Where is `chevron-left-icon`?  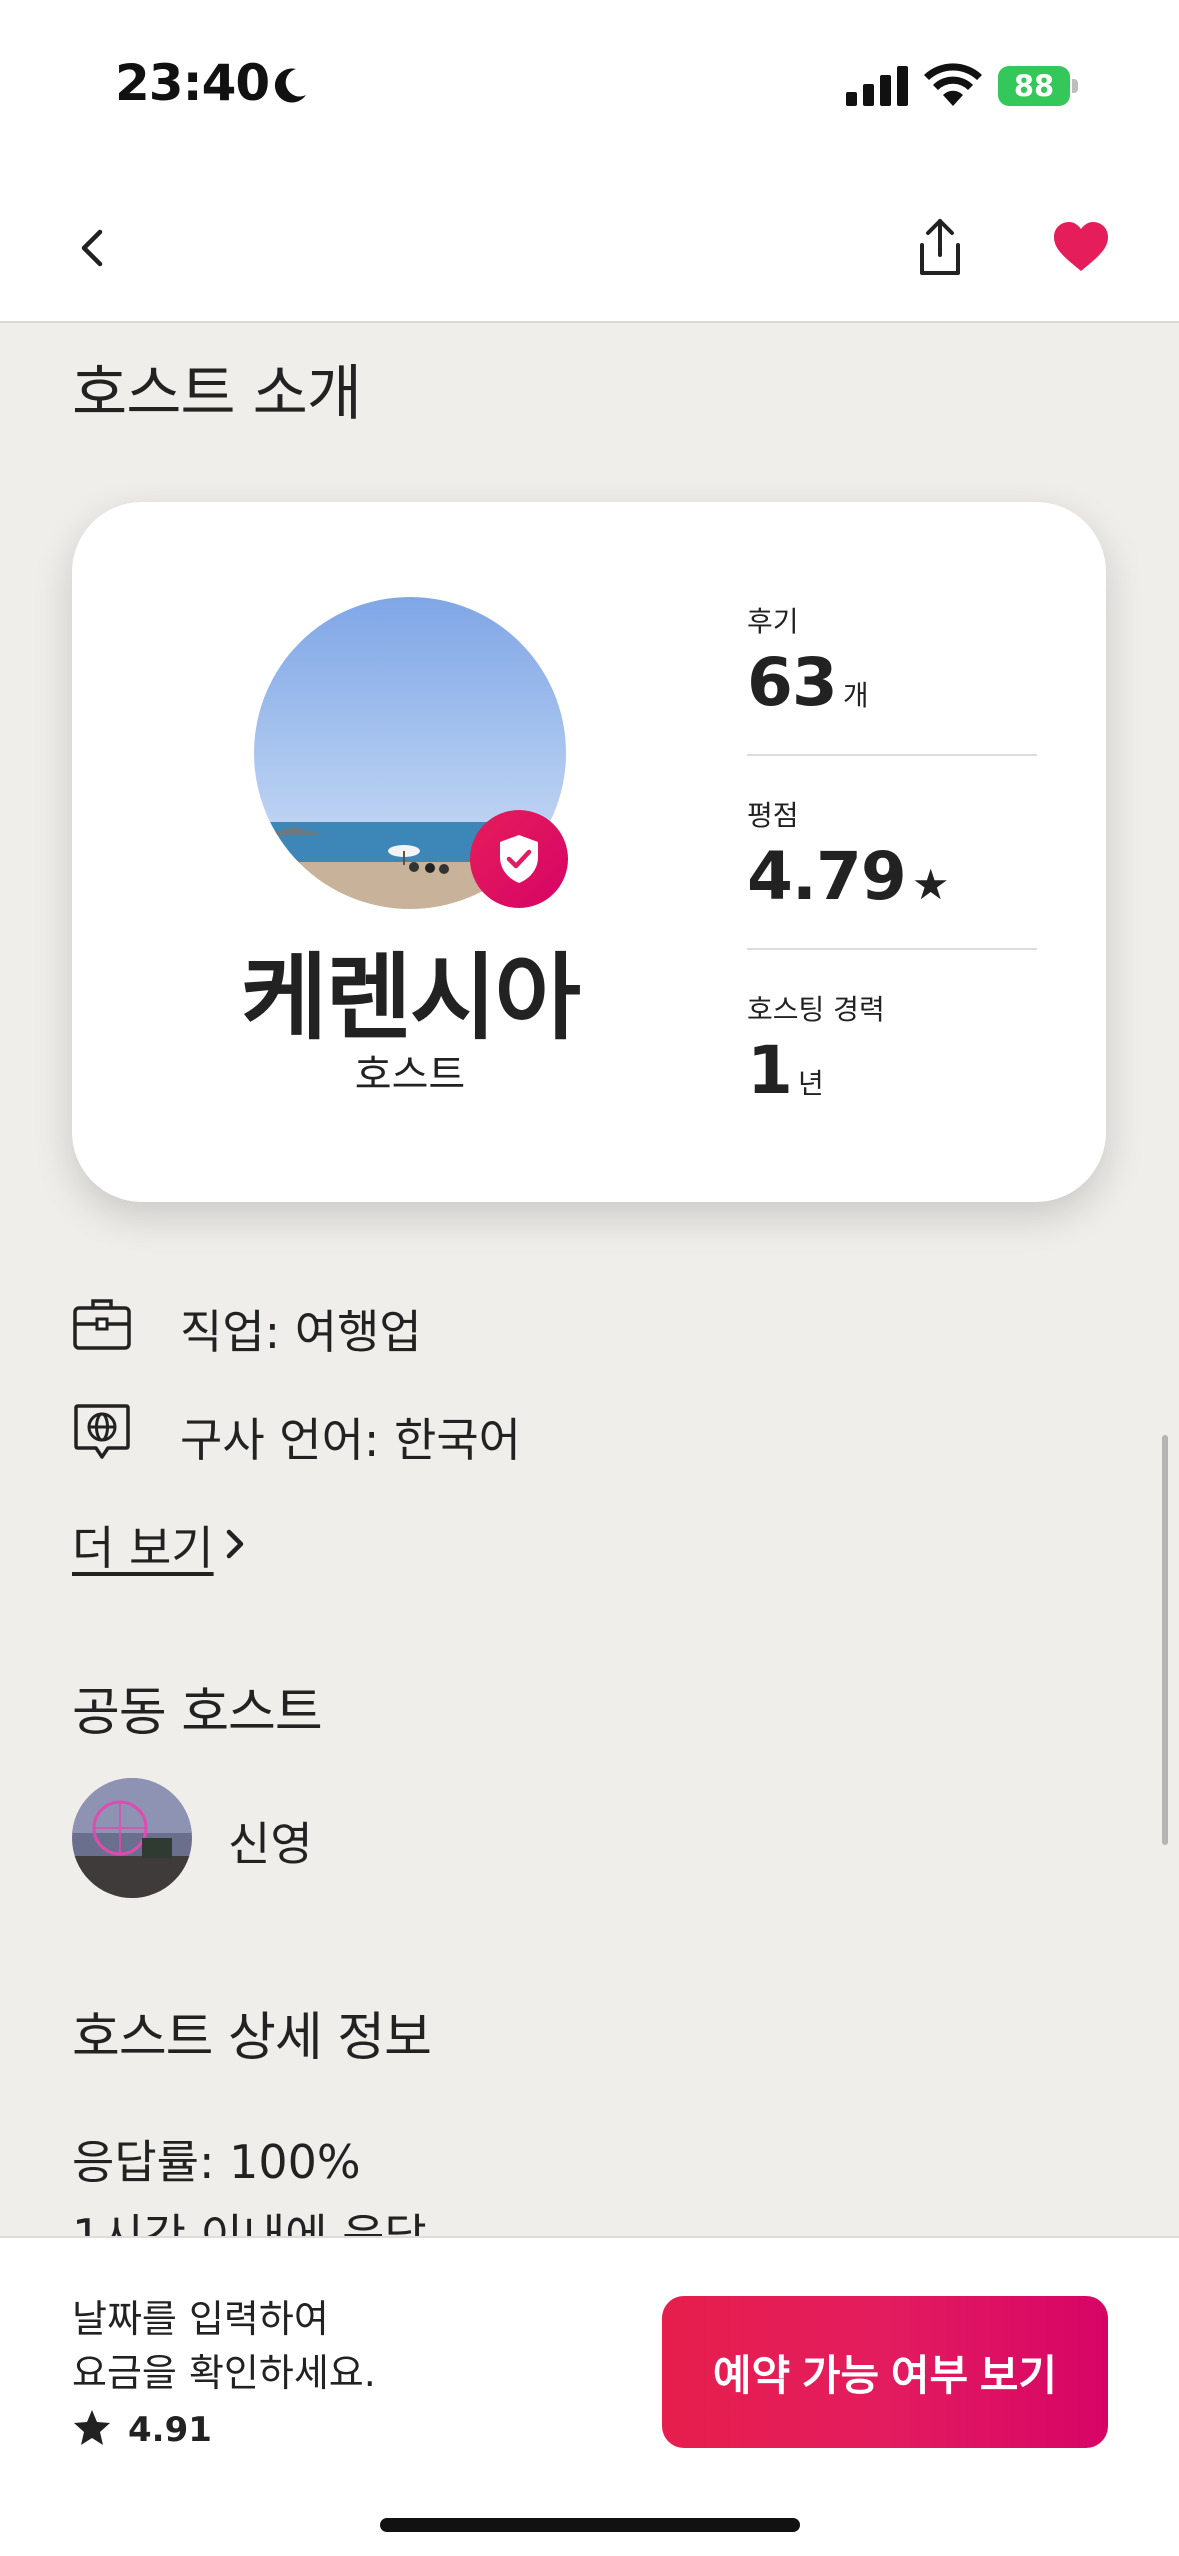
chevron-left-icon is located at coordinates (94, 248).